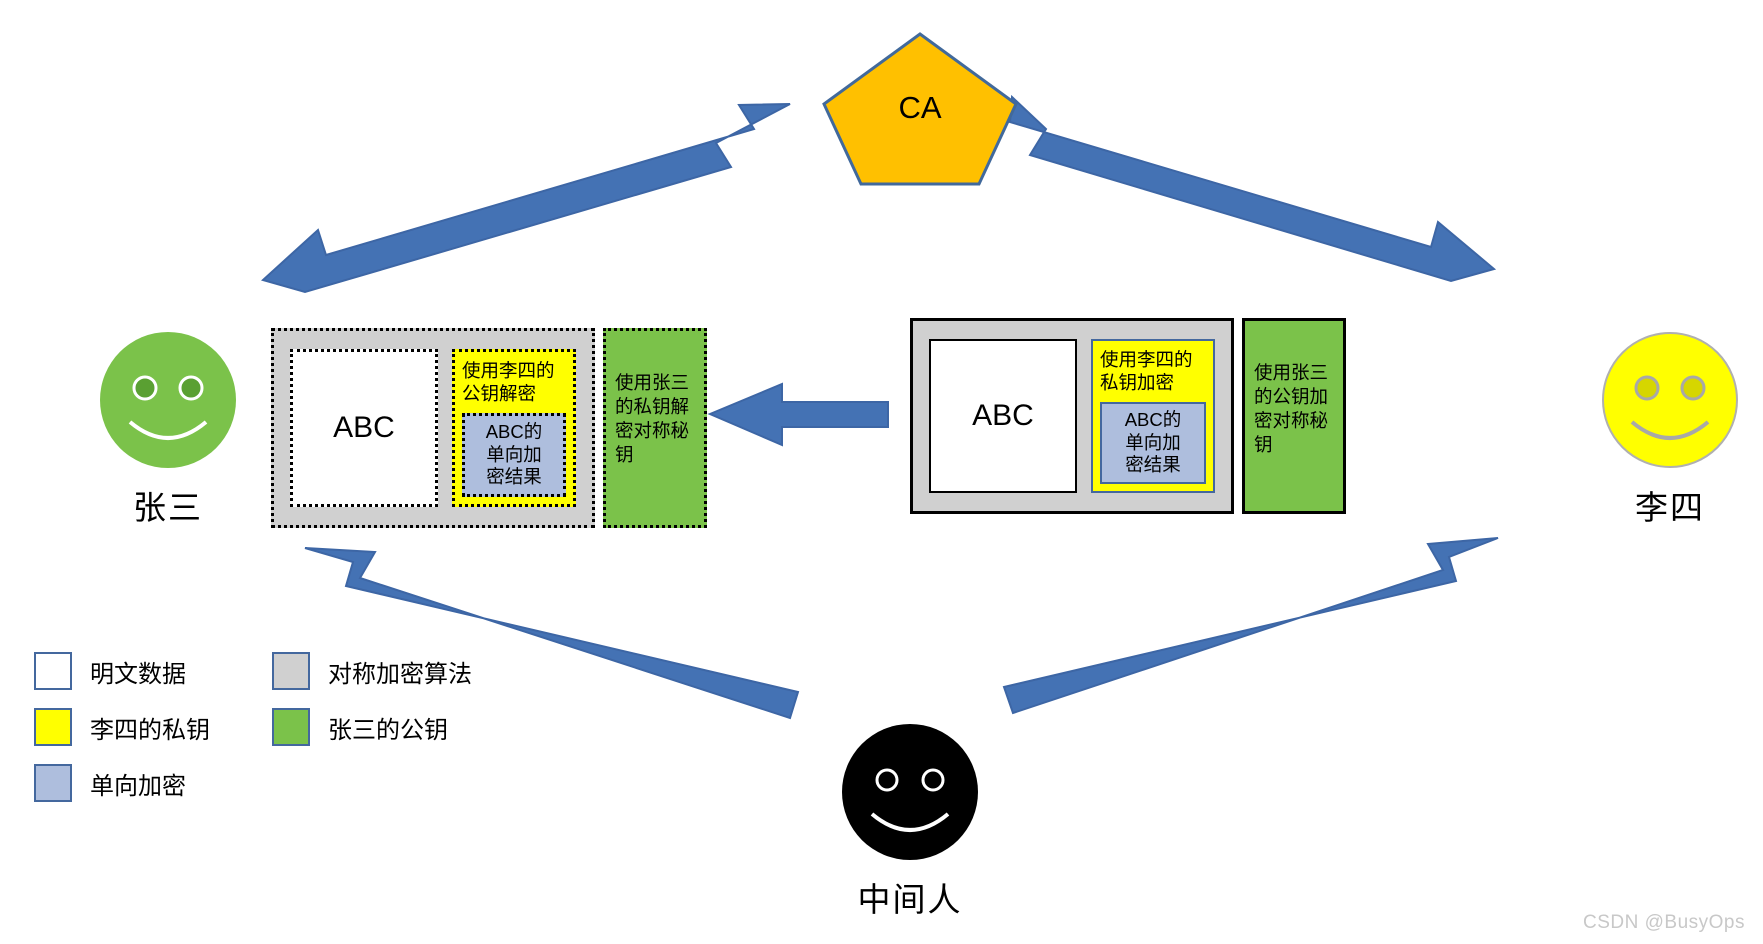  I want to click on legend-item-zhangsan-public-key: 张三的公钥, so click(372, 727).